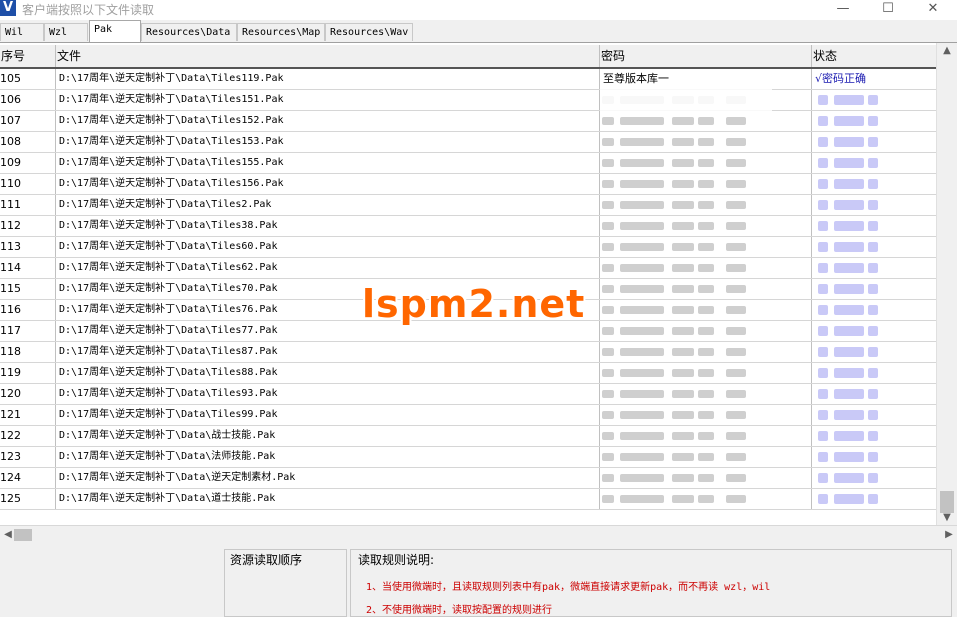 This screenshot has height=617, width=957. What do you see at coordinates (468, 100) in the screenshot?
I see `table-row: 106 D:\17周年\逆天定制补丁\Data\Tiles151.Pak` at bounding box center [468, 100].